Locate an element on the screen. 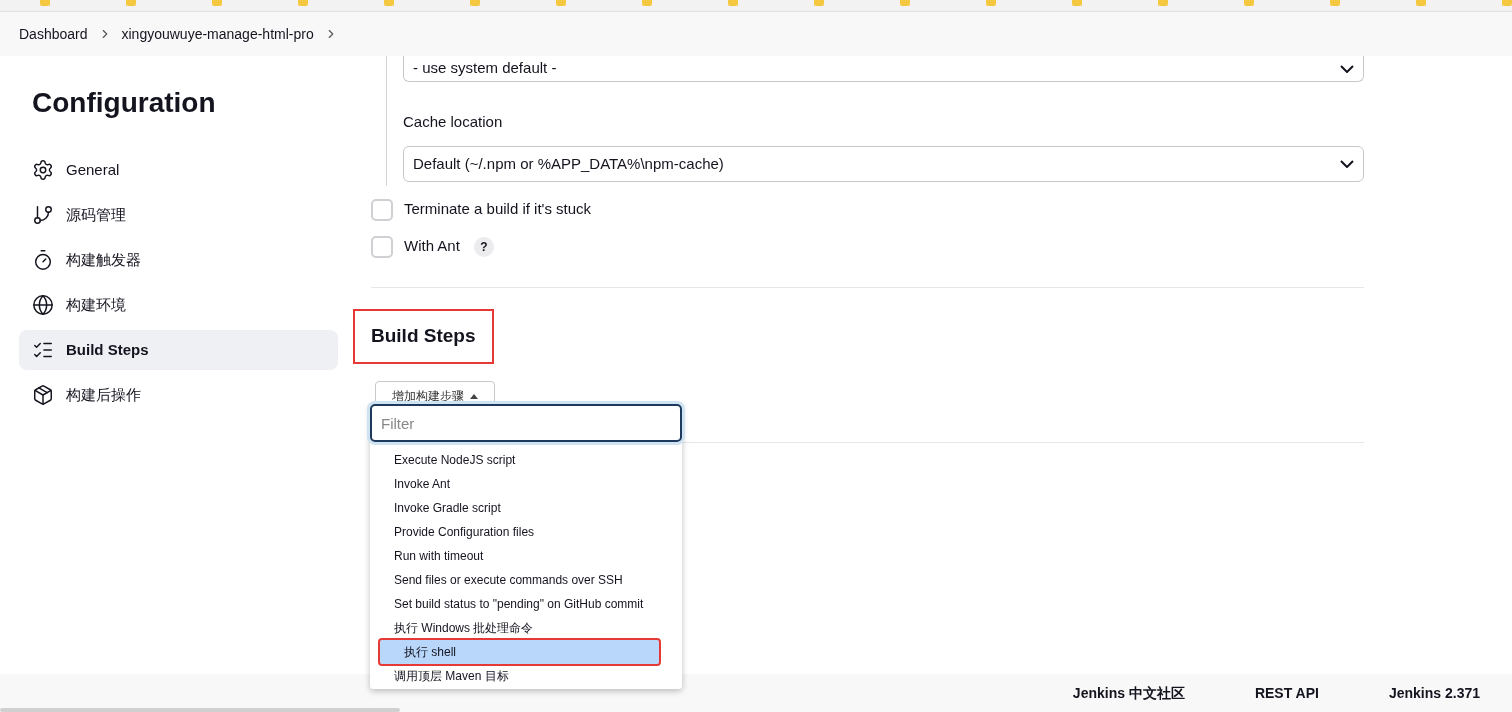 This screenshot has width=1512, height=712. select-field: Default (~/.npm or %APP_DATA%\npm-cache) is located at coordinates (883, 164).